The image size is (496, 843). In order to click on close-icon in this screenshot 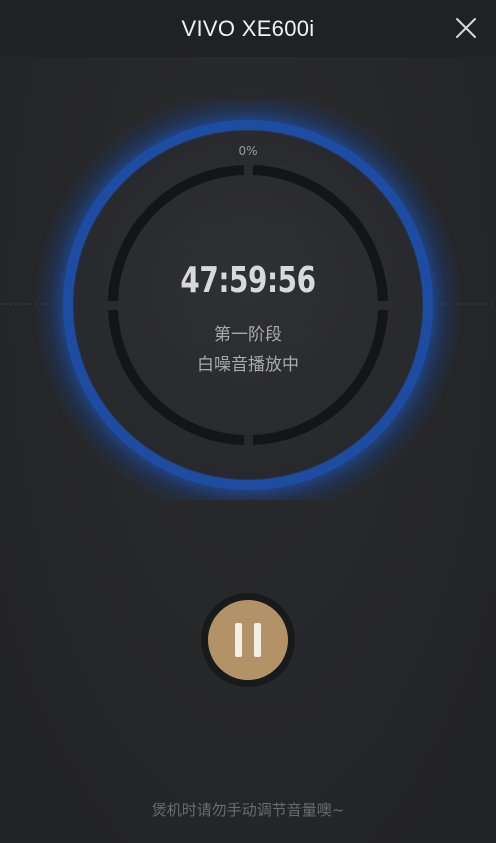, I will do `click(466, 28)`.